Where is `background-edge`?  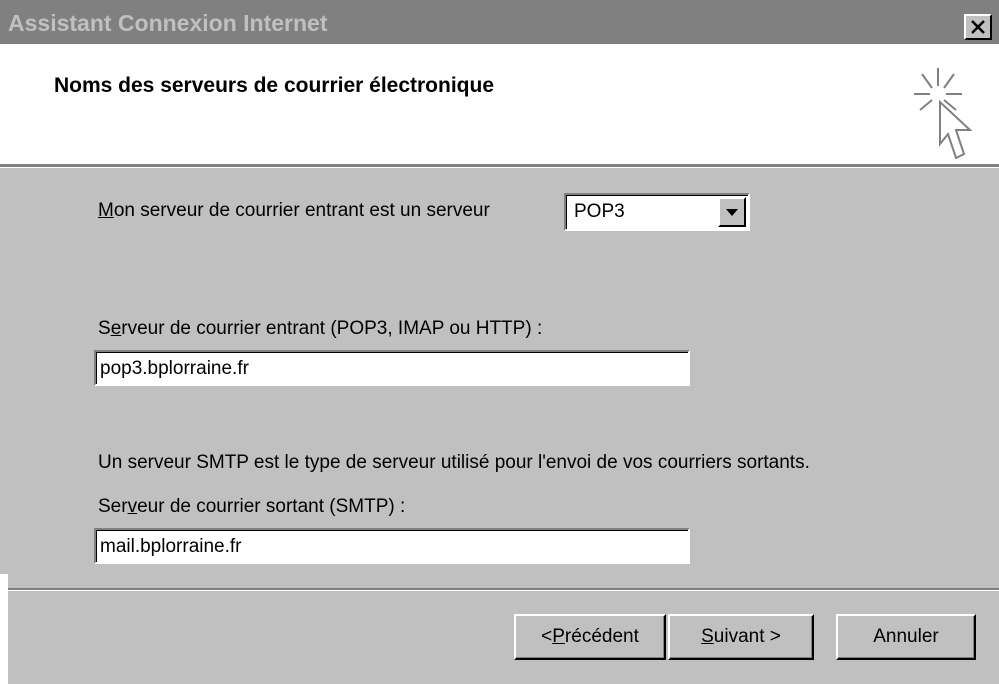 background-edge is located at coordinates (4, 629).